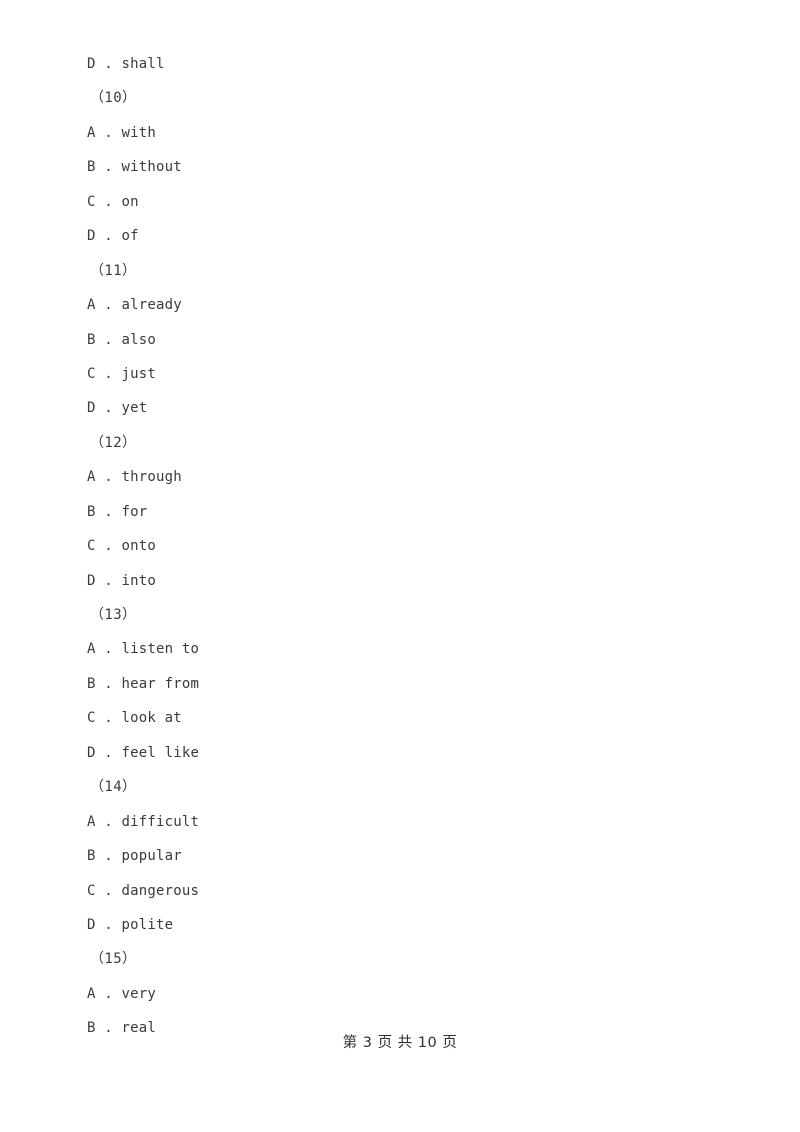 This screenshot has height=1132, width=800. Describe the element at coordinates (134, 477) in the screenshot. I see `answer-option: A . through` at that location.